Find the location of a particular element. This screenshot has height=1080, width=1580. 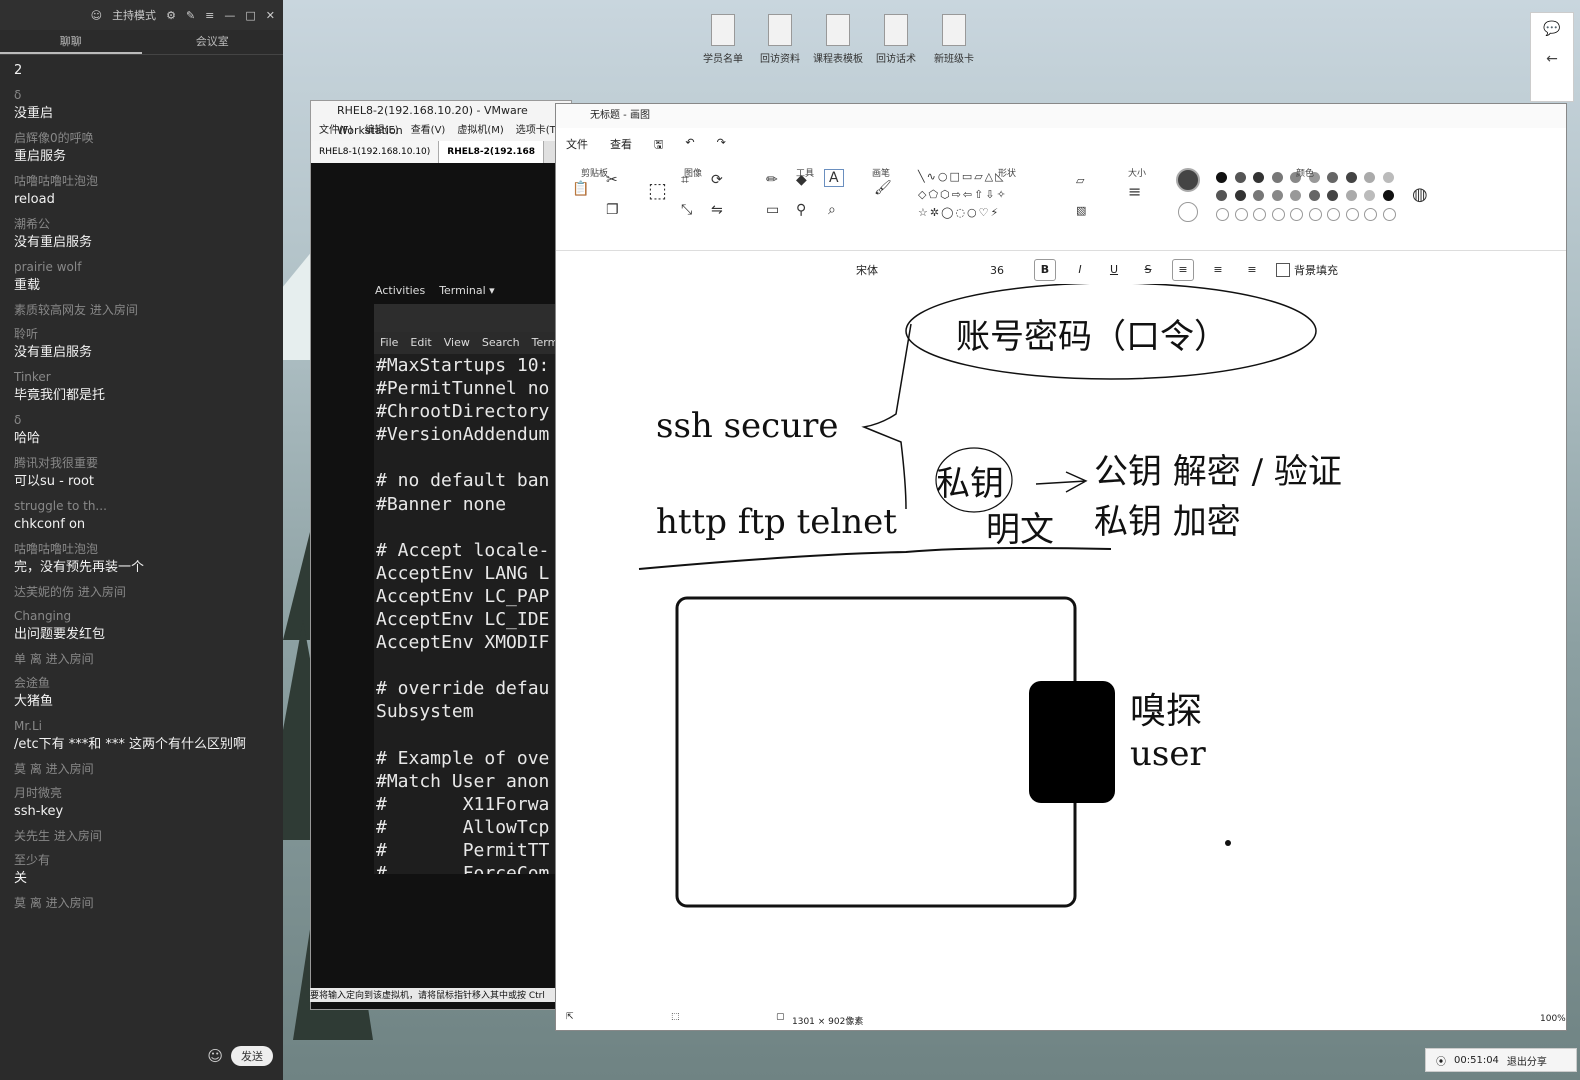

tab-rhel8-1: RHEL8-1(192.168.10.10) is located at coordinates (375, 152).